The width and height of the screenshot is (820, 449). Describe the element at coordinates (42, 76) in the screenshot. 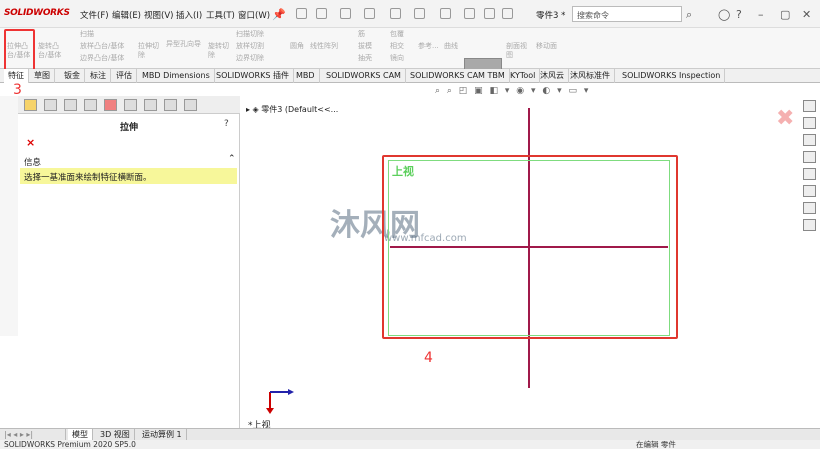

I see `tab-1: 草图` at that location.